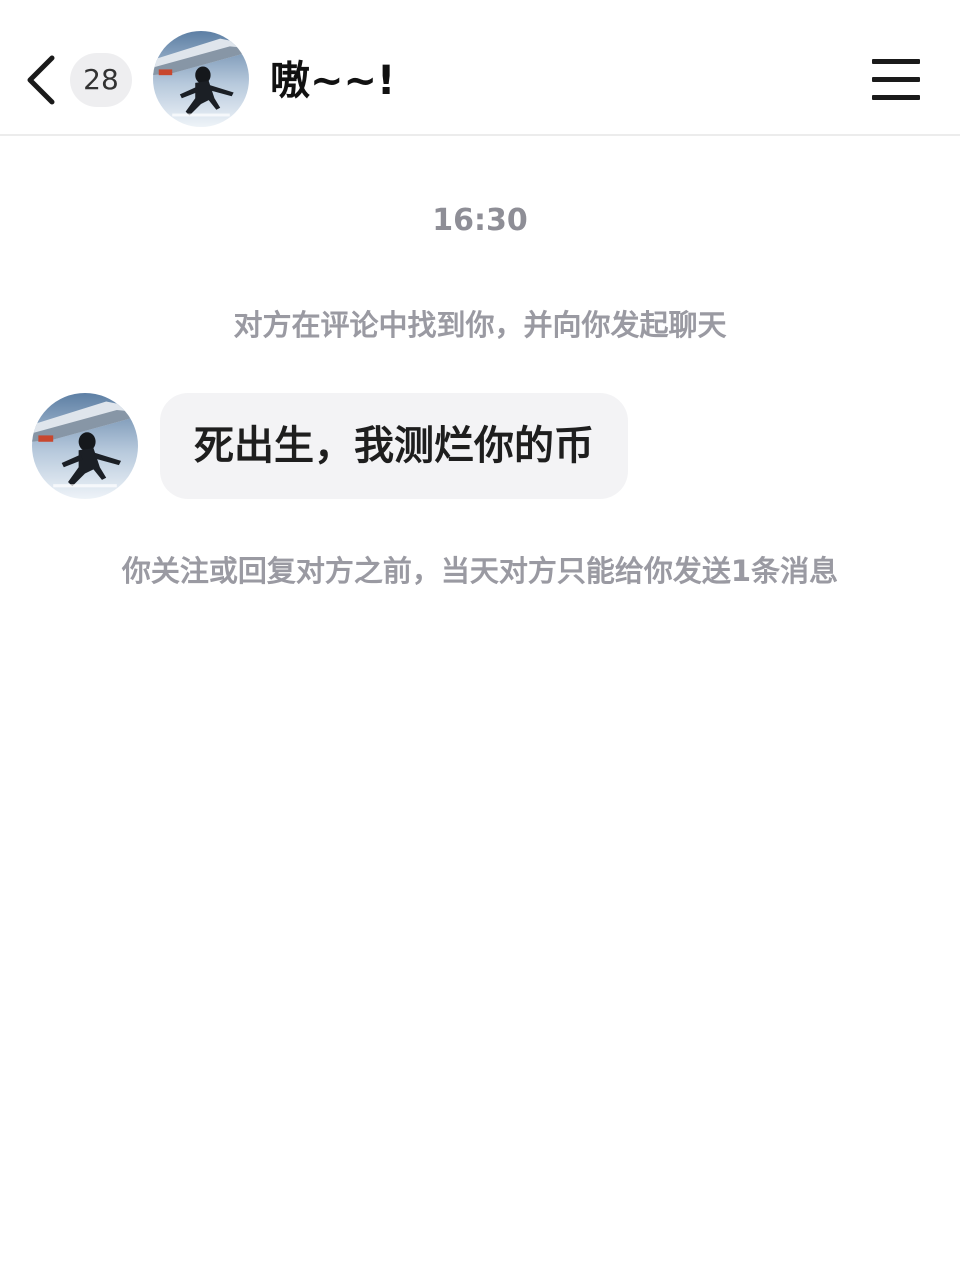  I want to click on message-bubble: 死出生，我测烂你的币, so click(394, 446).